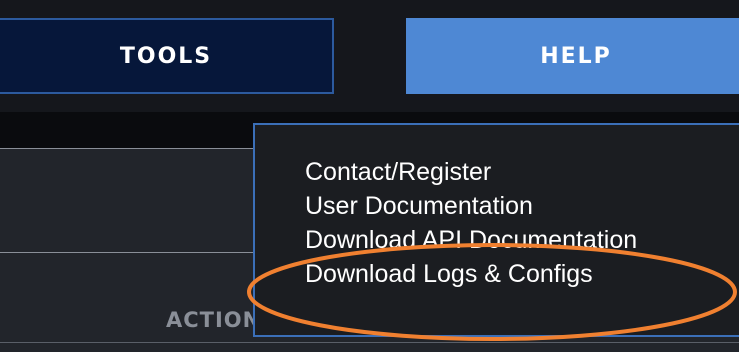 The height and width of the screenshot is (352, 739). Describe the element at coordinates (471, 206) in the screenshot. I see `menu-item-user-documentation: User Documentation` at that location.